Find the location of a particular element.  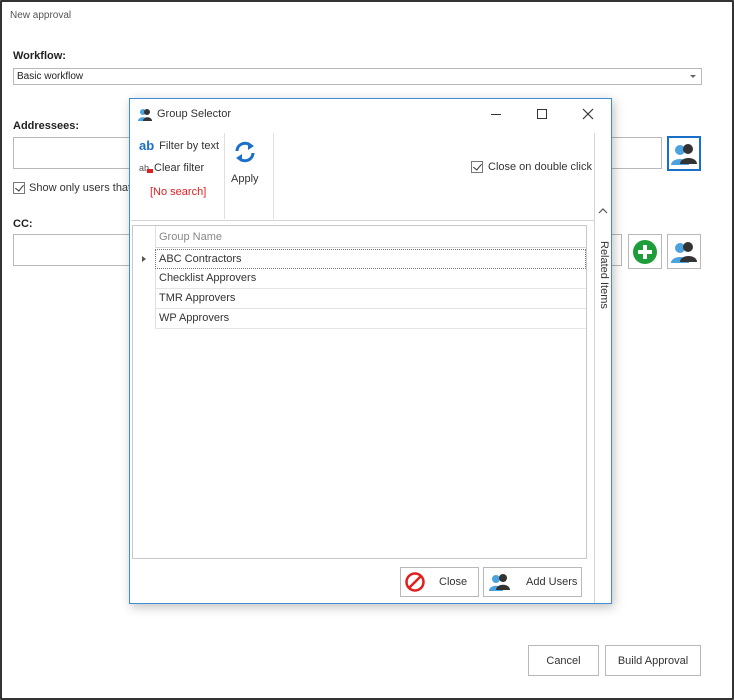

show-only-users-label: Show only users that c is located at coordinates (84, 188).